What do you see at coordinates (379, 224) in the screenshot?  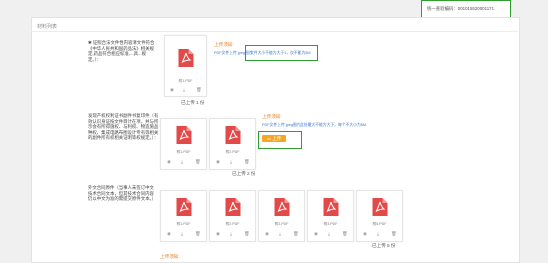 I see `file-name: 附5.PDF` at bounding box center [379, 224].